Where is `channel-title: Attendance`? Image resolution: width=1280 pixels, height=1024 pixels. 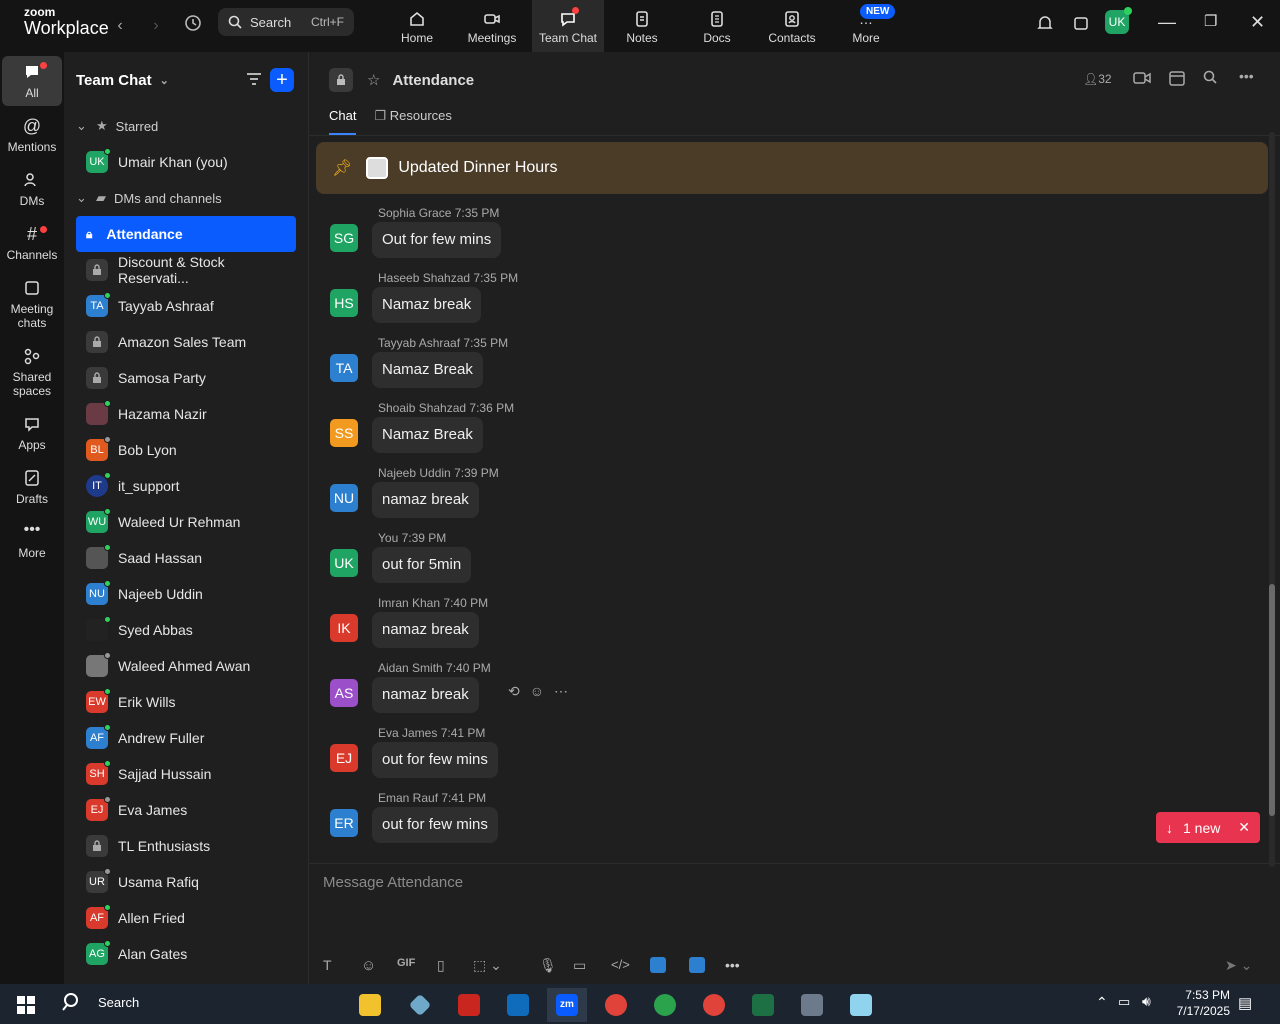
channel-title: Attendance is located at coordinates (433, 80).